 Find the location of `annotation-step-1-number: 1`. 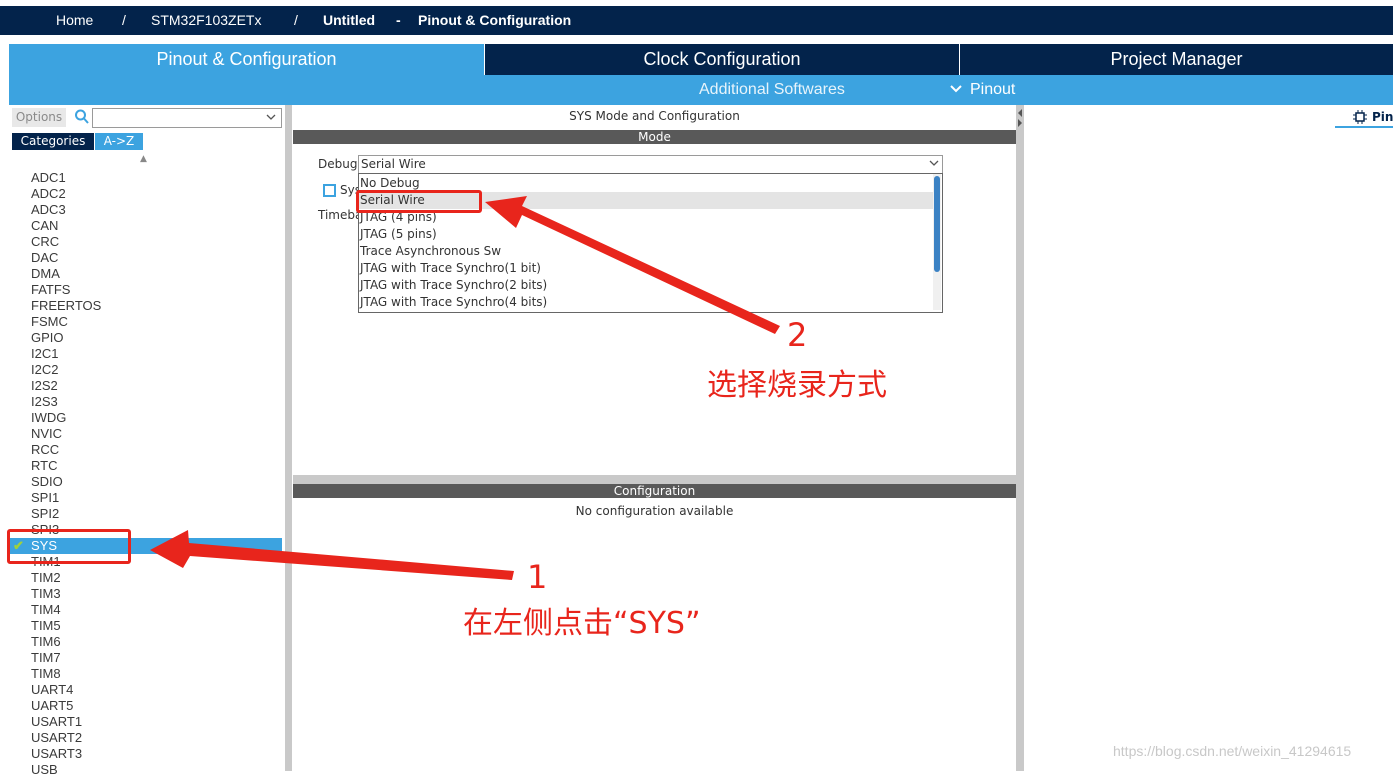

annotation-step-1-number: 1 is located at coordinates (537, 577).